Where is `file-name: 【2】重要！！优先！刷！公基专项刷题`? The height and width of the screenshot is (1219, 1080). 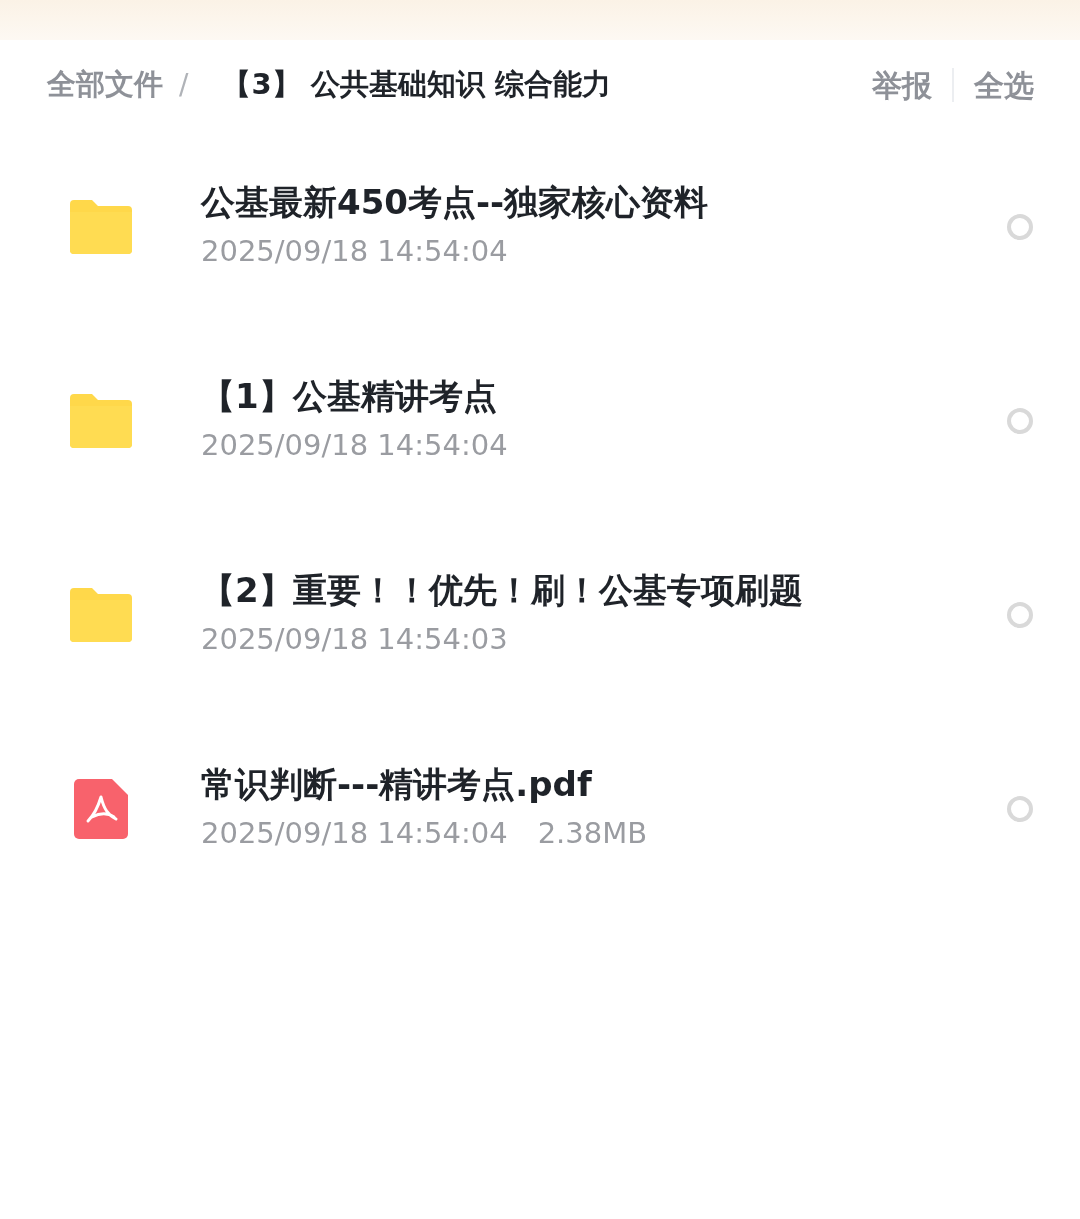
file-name: 【2】重要！！优先！刷！公基专项刷题 is located at coordinates (502, 591).